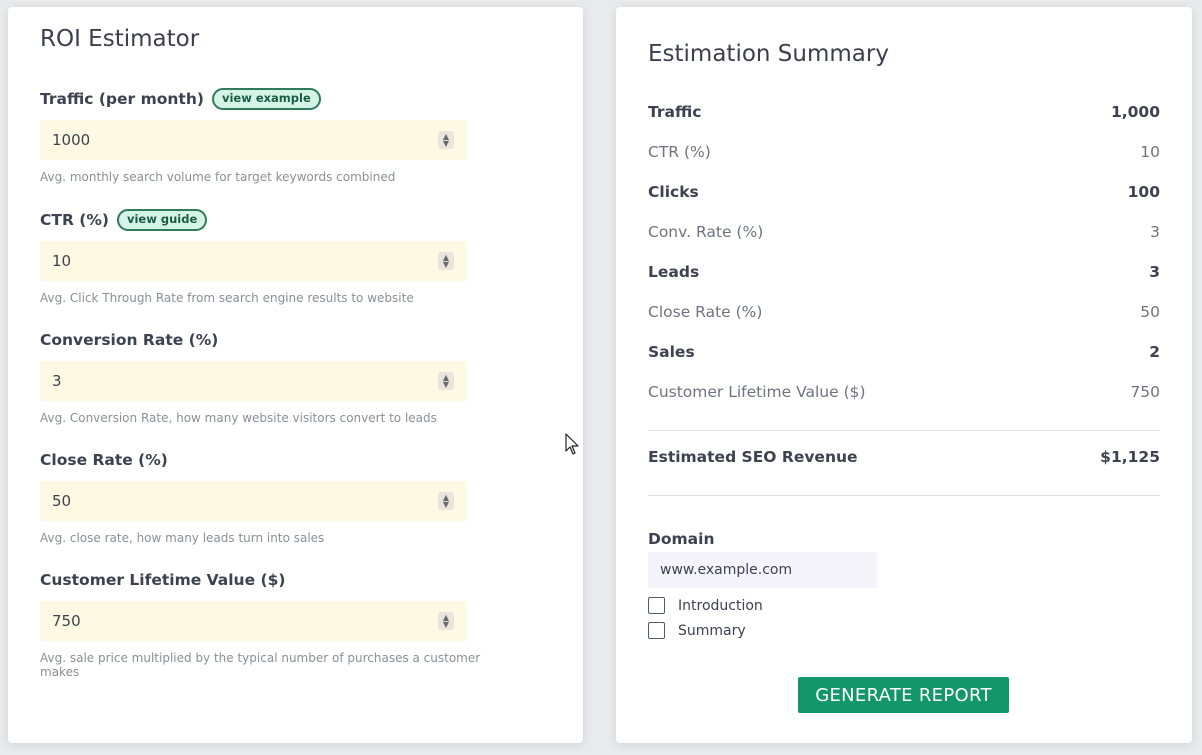 The width and height of the screenshot is (1202, 755). I want to click on introduction-checkbox, so click(656, 605).